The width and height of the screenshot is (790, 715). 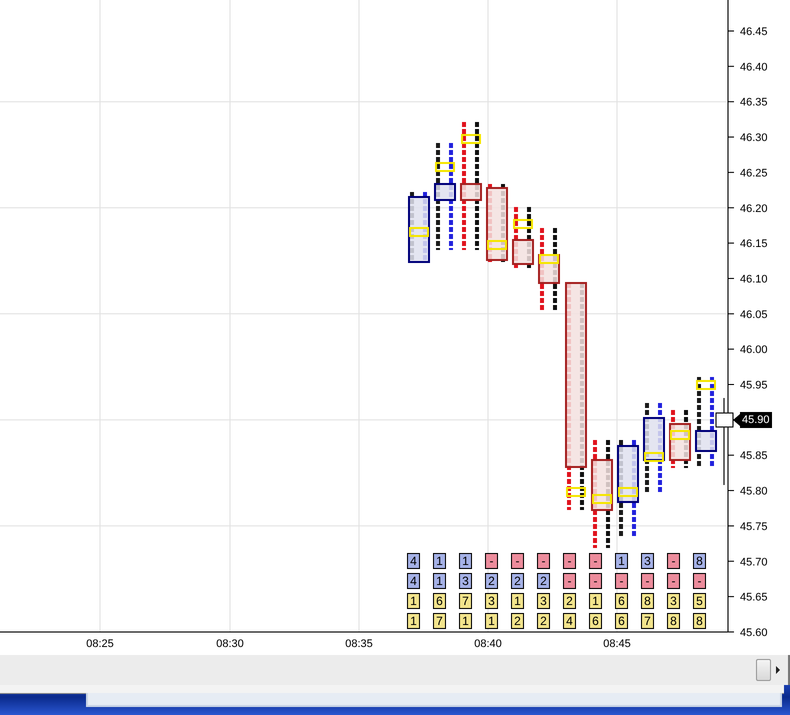 I want to click on price-axis-label: 46.25, so click(x=754, y=173).